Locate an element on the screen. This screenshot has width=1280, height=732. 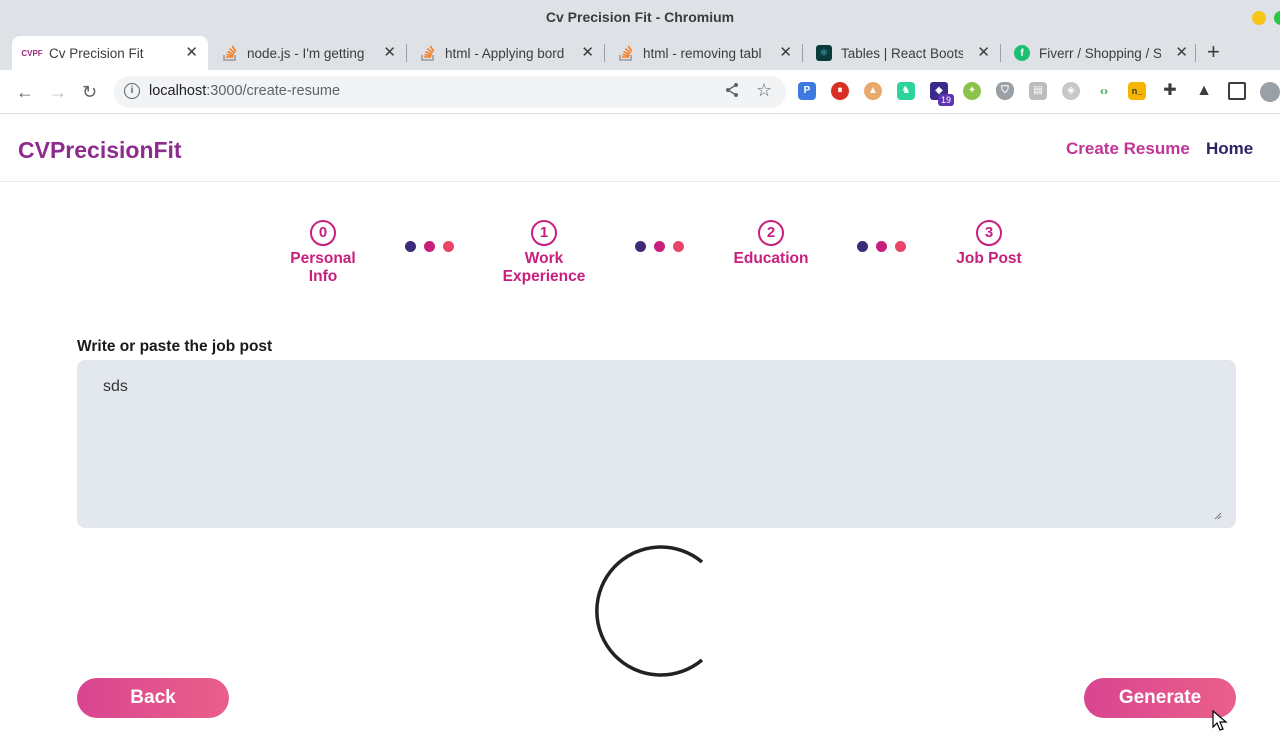
step-personal-info: 0 Personal Info is located at coordinates (323, 253).